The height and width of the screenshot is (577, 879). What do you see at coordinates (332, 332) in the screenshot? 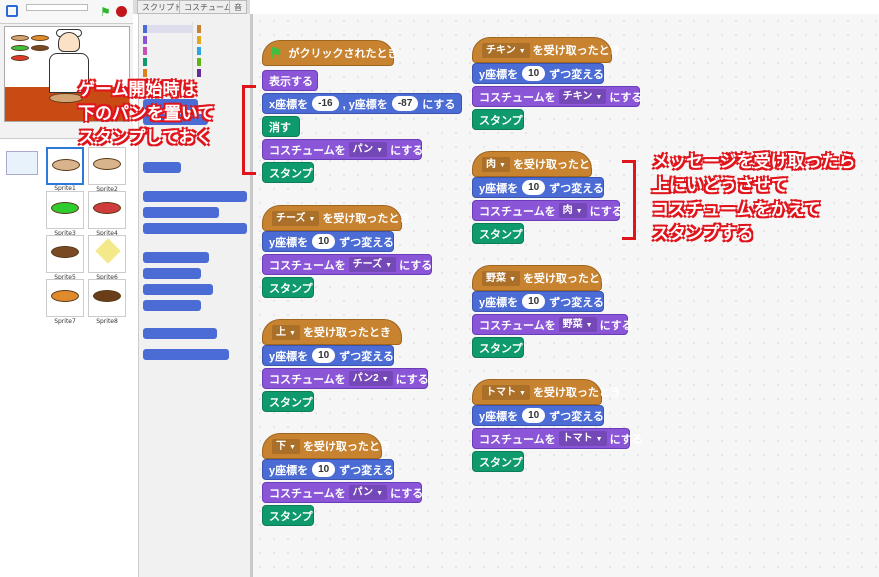
I see `when-receive-block: 上 ▼ を受け取ったとき` at bounding box center [332, 332].